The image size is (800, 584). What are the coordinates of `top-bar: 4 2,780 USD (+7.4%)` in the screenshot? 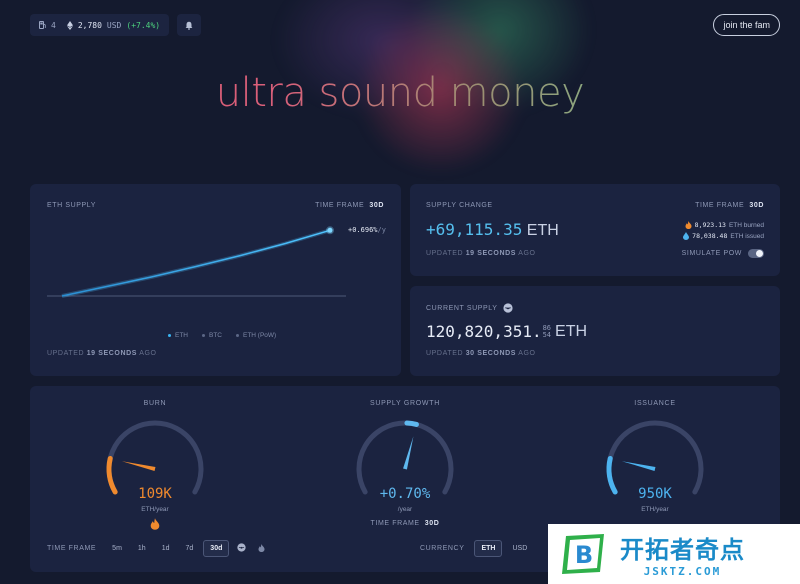 It's located at (116, 25).